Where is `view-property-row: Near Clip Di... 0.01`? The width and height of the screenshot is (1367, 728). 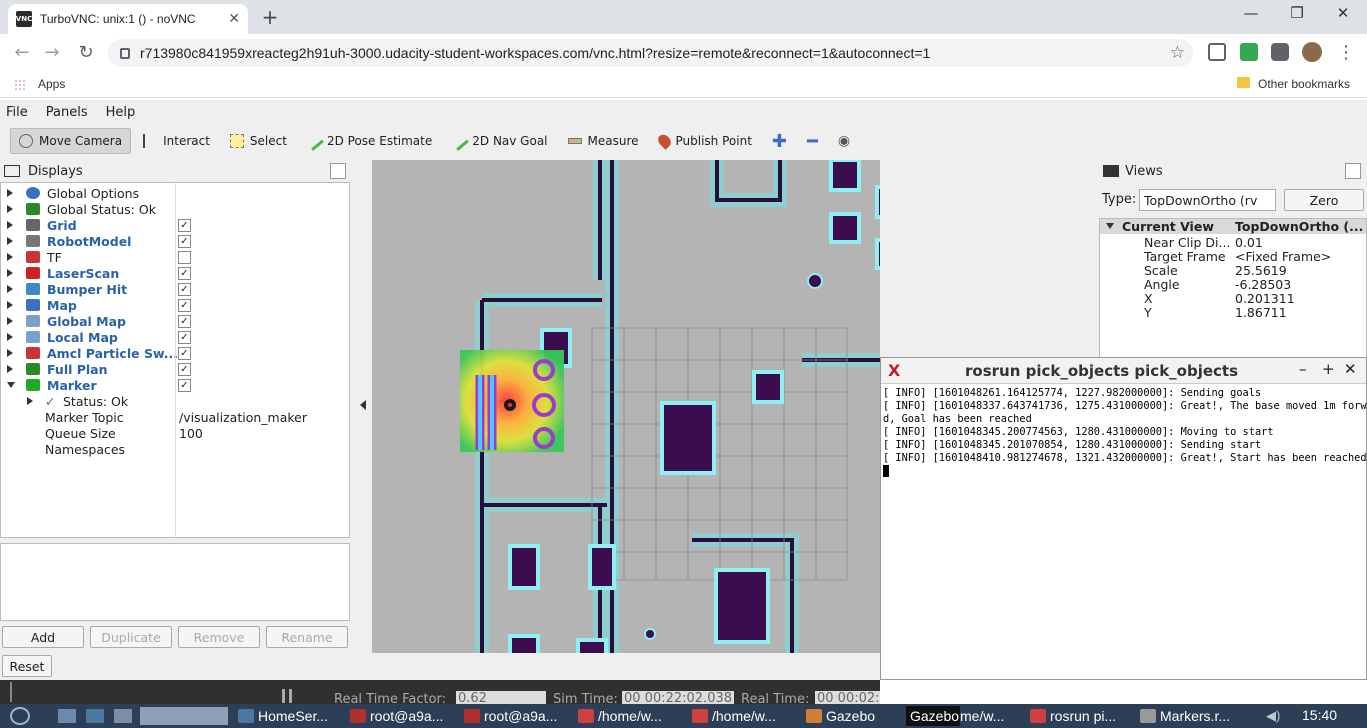 view-property-row: Near Clip Di... 0.01 is located at coordinates (1233, 242).